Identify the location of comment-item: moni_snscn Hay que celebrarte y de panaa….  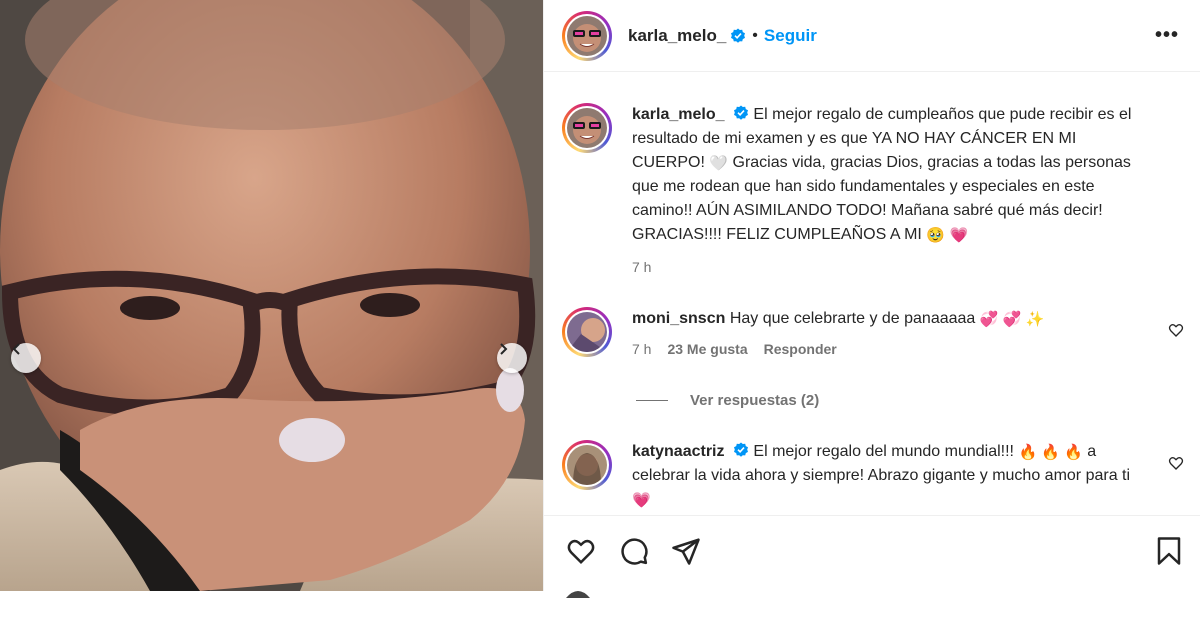
(857, 334).